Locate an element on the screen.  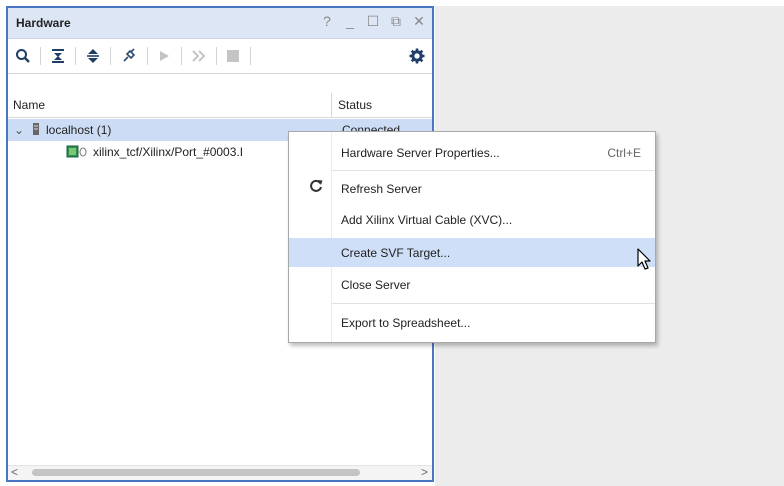
menu-item-label: Close Server is located at coordinates (376, 285).